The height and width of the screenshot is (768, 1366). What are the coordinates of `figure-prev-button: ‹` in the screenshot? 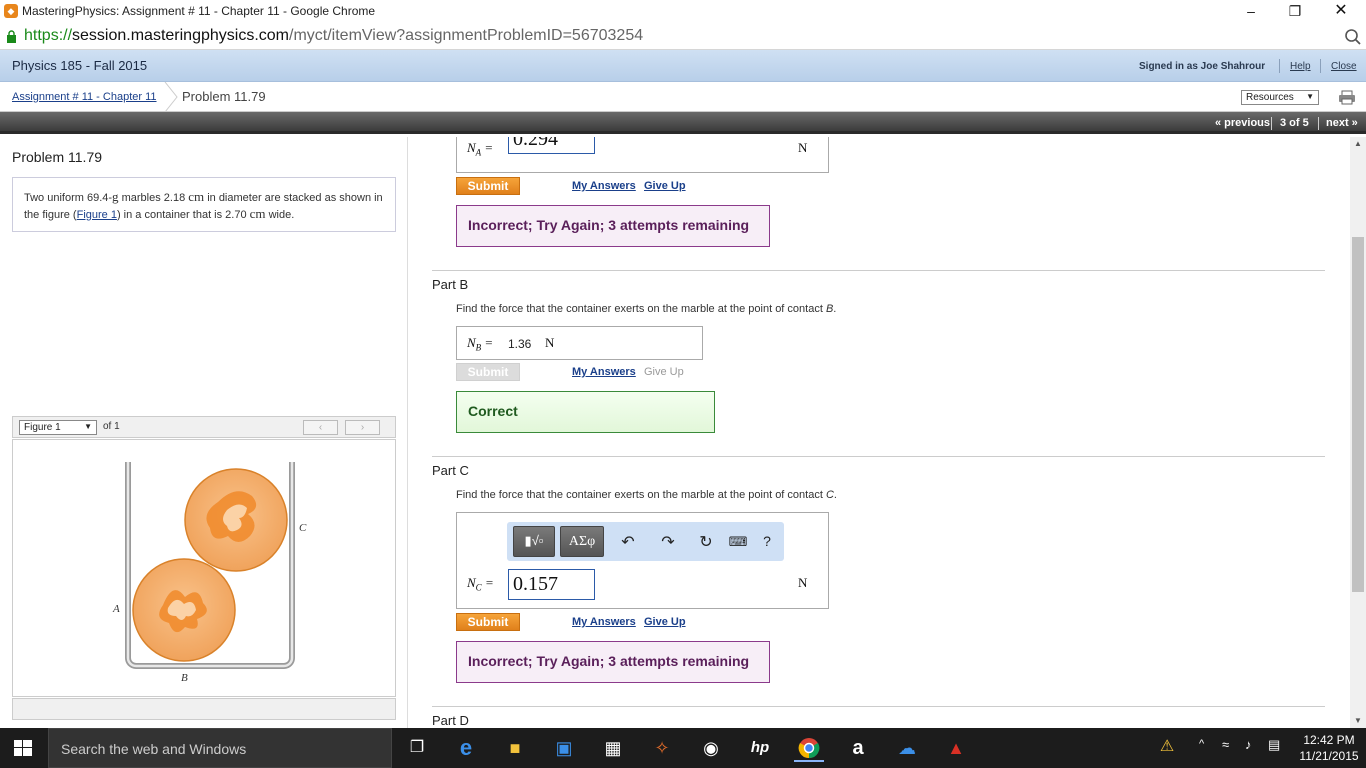 It's located at (320, 427).